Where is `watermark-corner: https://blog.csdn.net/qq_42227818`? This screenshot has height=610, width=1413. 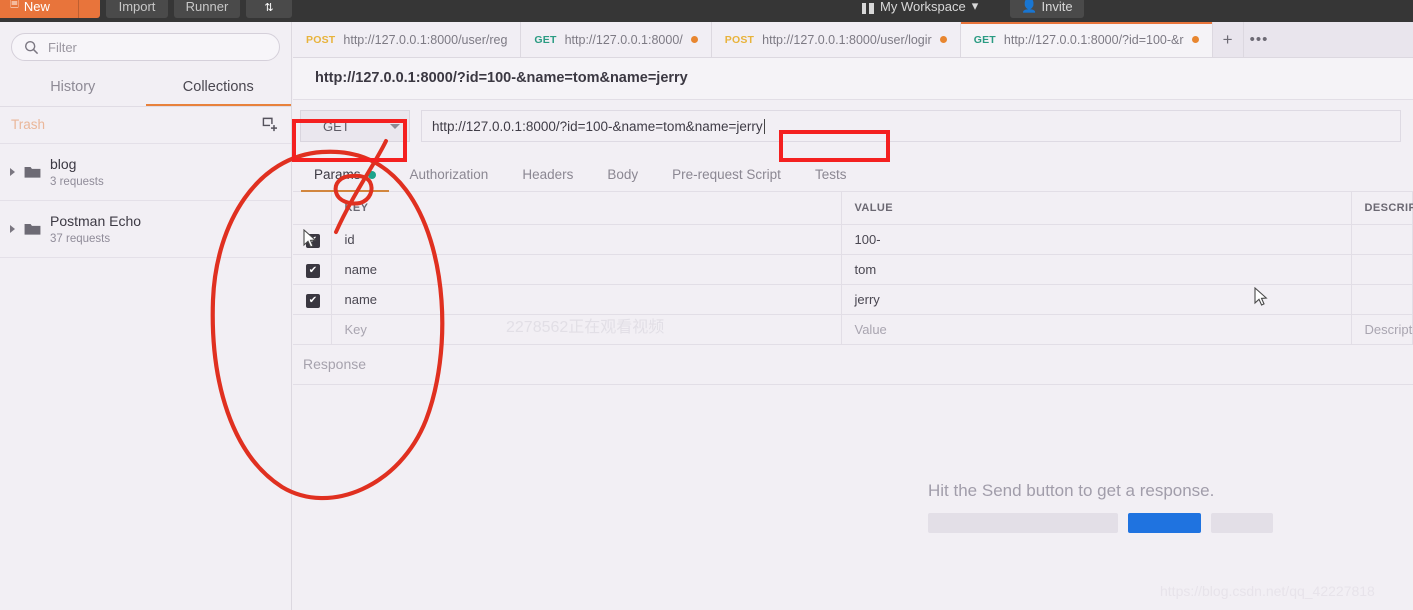
watermark-corner: https://blog.csdn.net/qq_42227818 is located at coordinates (1267, 591).